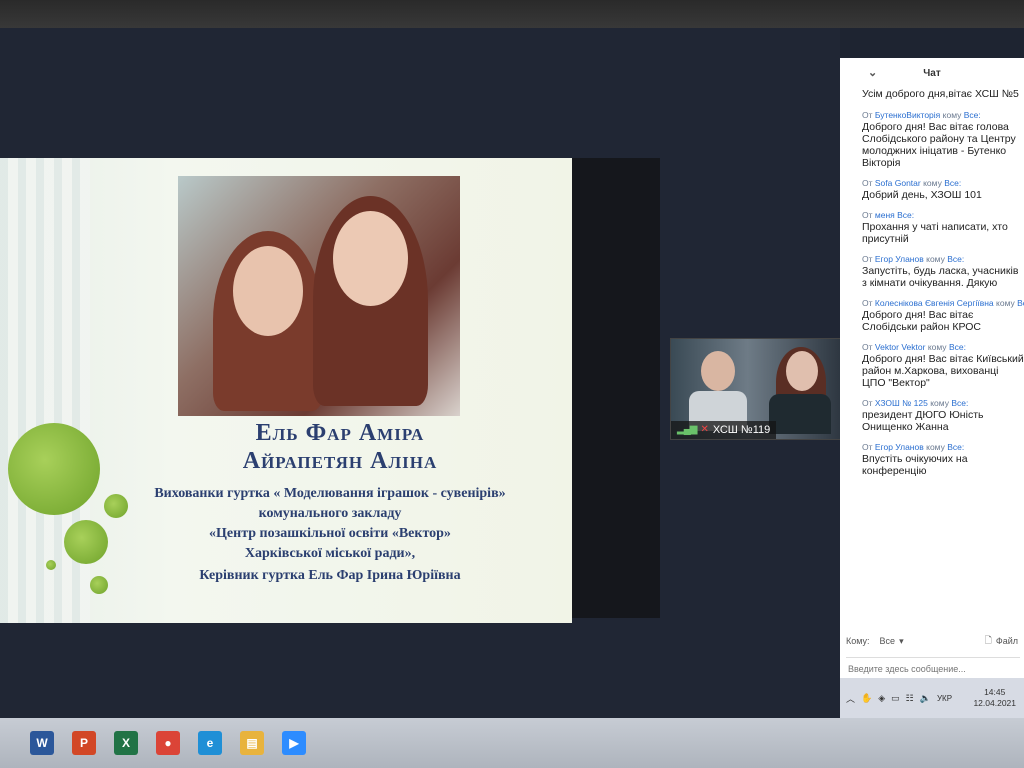 The height and width of the screenshot is (768, 1024). What do you see at coordinates (330, 513) in the screenshot?
I see `slide-text-line2: комунального закладу` at bounding box center [330, 513].